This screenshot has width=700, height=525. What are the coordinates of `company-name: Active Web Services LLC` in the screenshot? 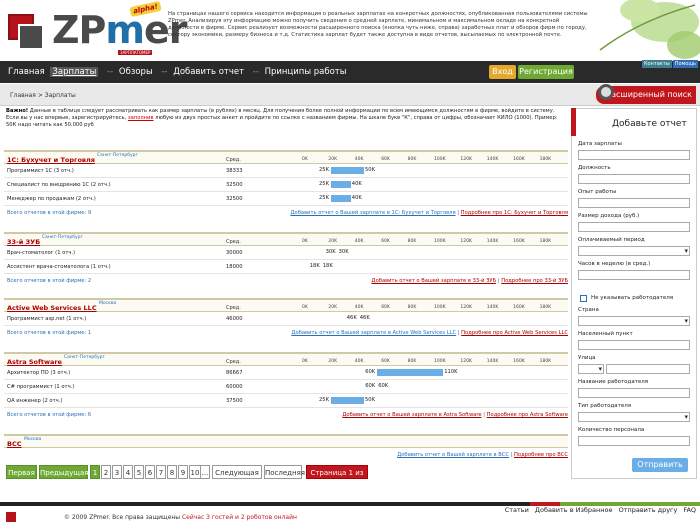 It's located at (52, 308).